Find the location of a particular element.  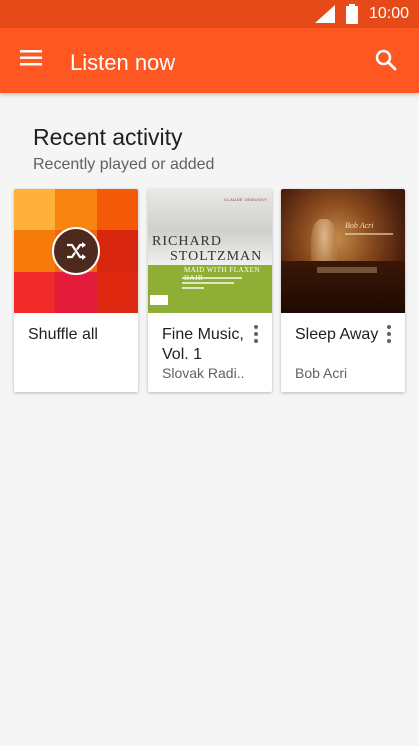

app-bar: Listen now is located at coordinates (209, 60).